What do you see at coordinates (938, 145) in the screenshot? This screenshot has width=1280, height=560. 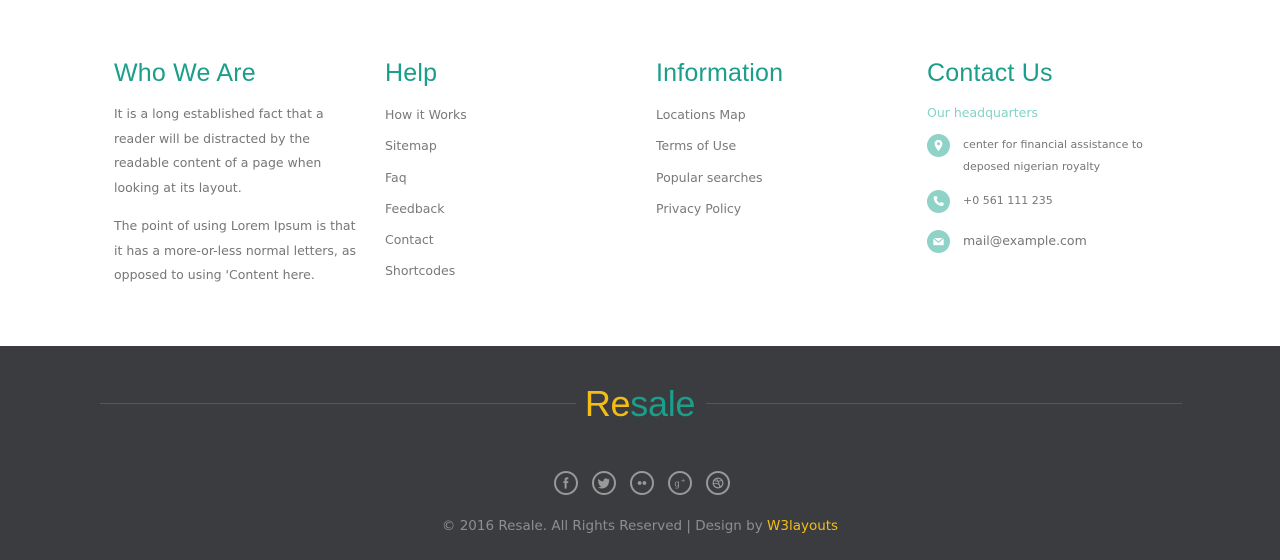 I see `location-pin-icon` at bounding box center [938, 145].